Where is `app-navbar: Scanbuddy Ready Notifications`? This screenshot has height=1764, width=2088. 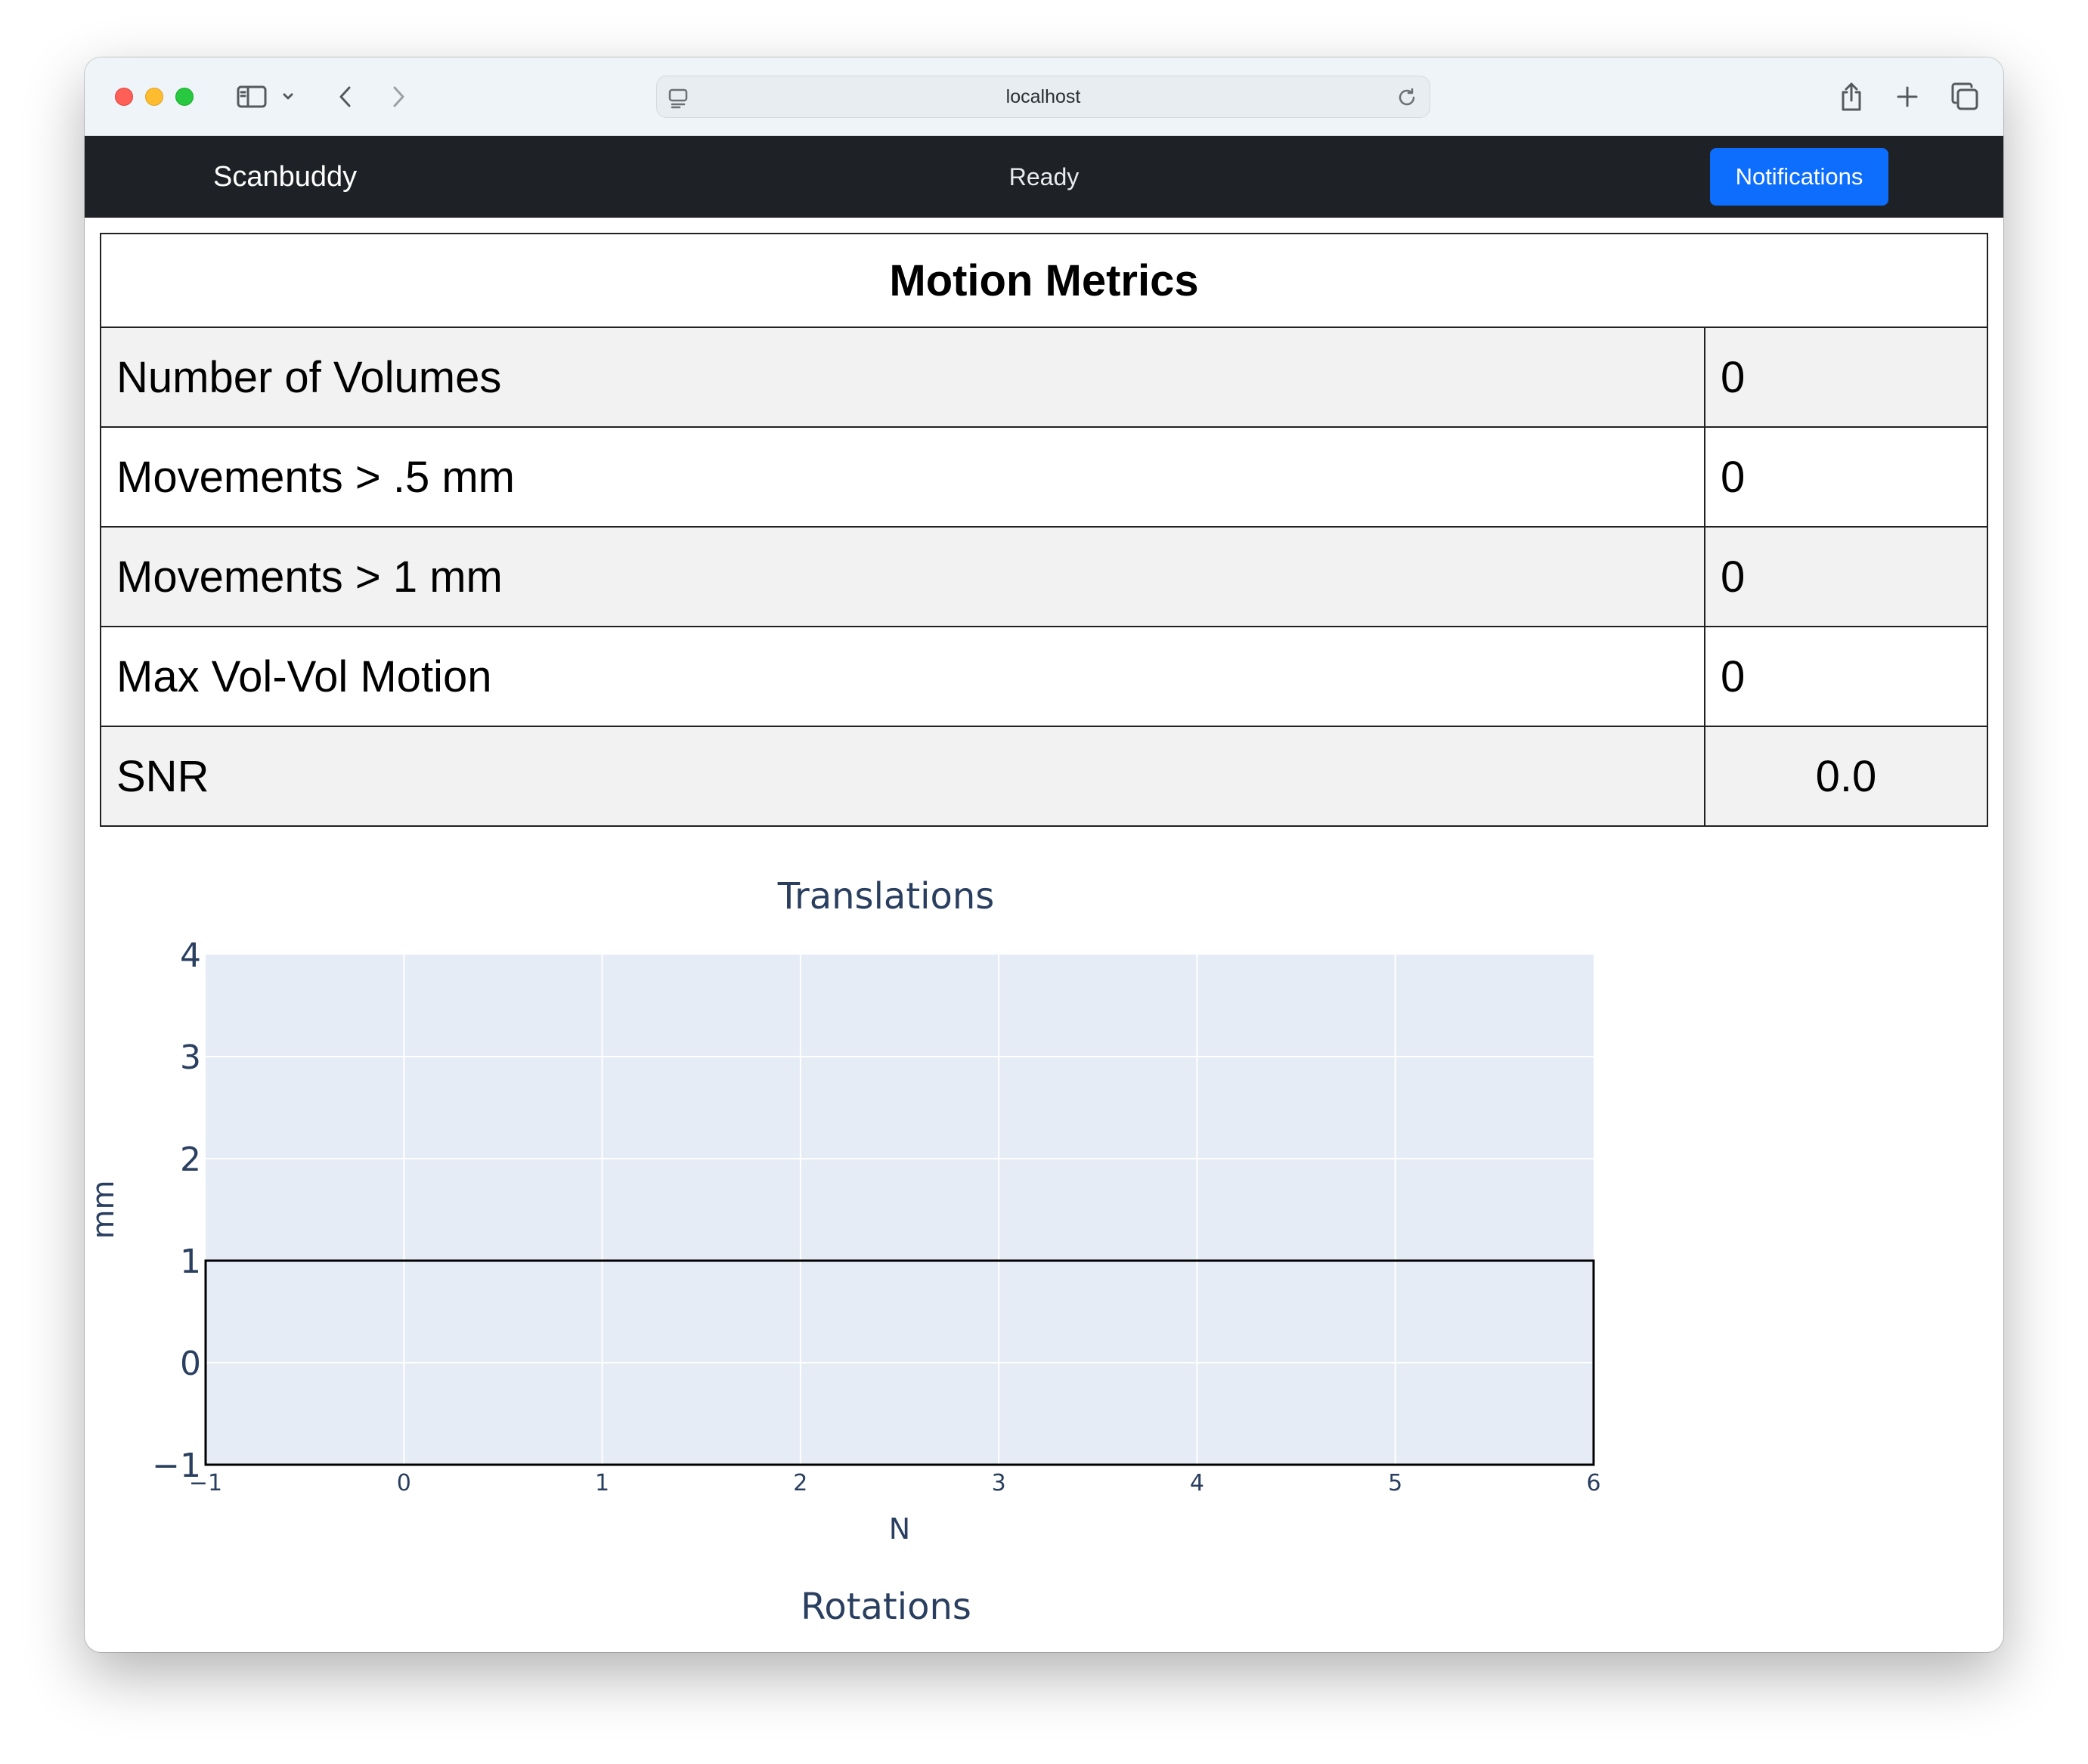 app-navbar: Scanbuddy Ready Notifications is located at coordinates (1044, 177).